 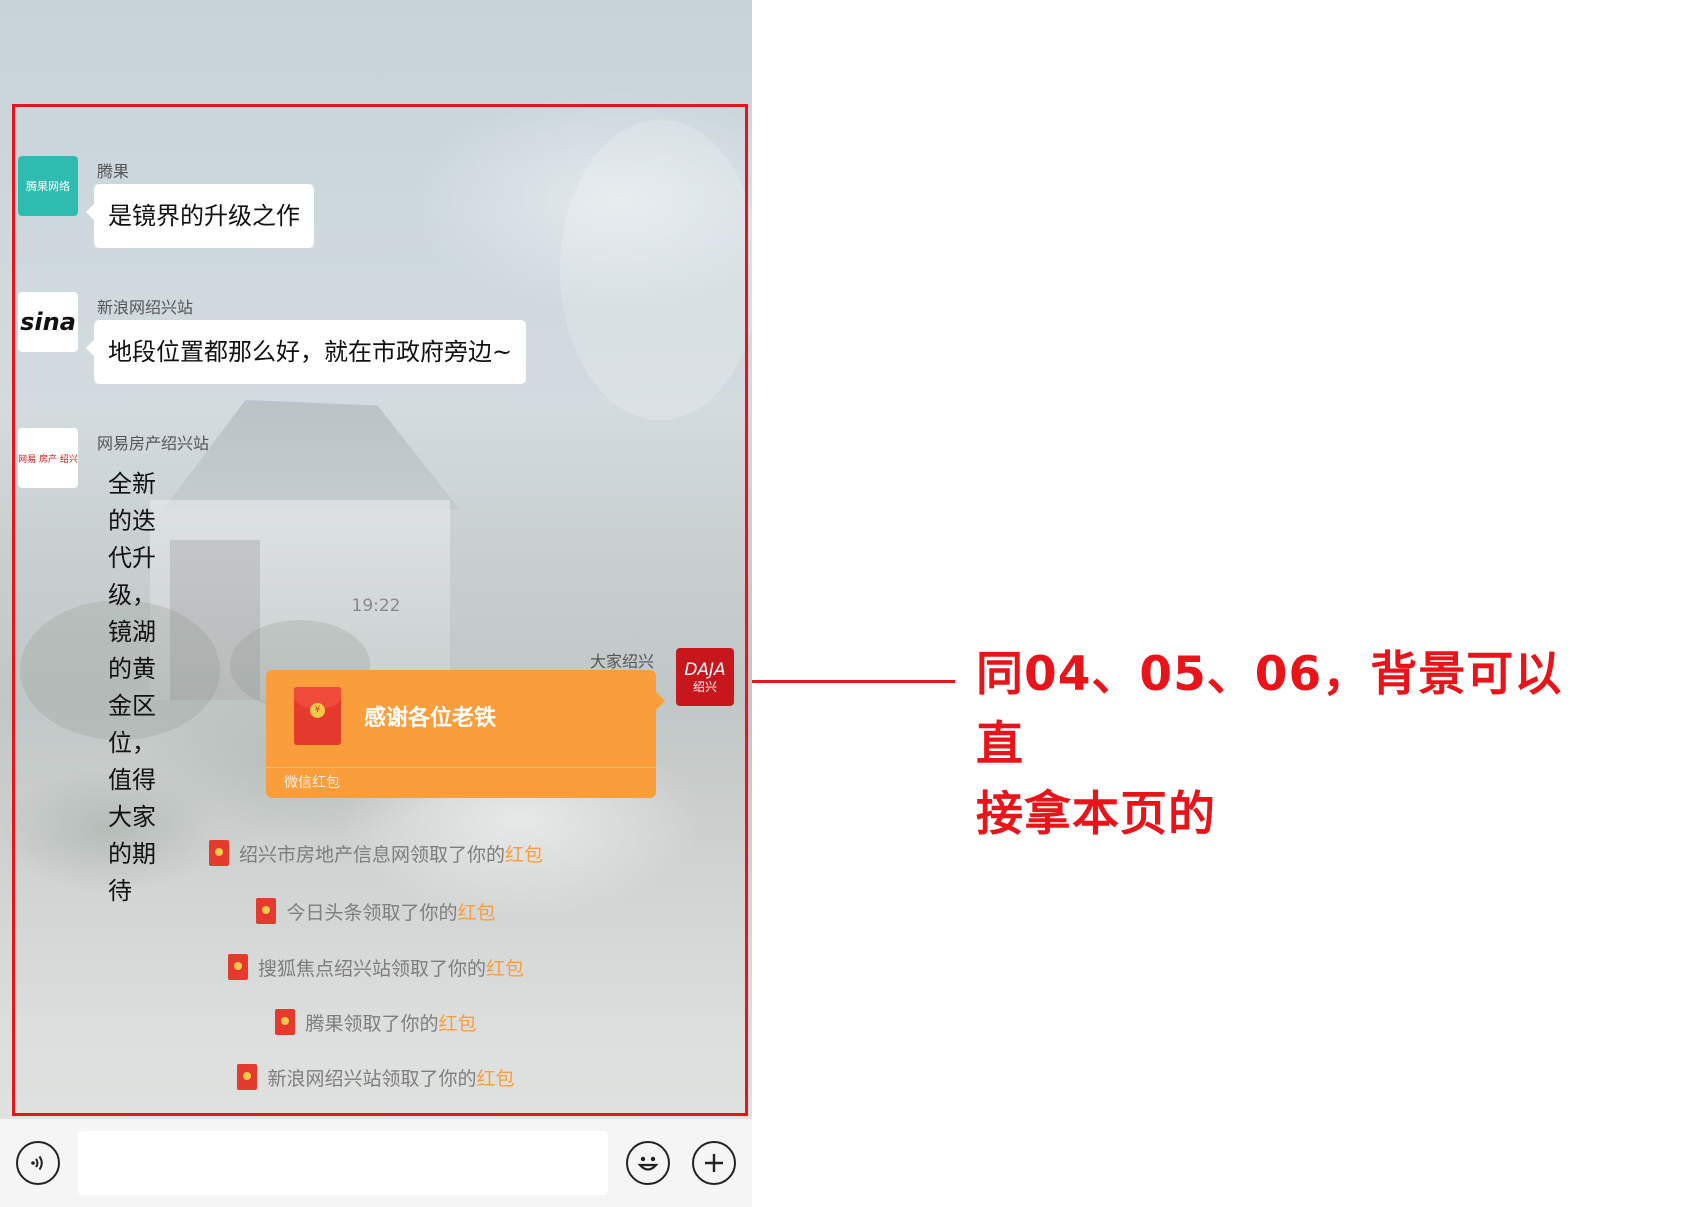 I want to click on plus-icon, so click(x=714, y=1163).